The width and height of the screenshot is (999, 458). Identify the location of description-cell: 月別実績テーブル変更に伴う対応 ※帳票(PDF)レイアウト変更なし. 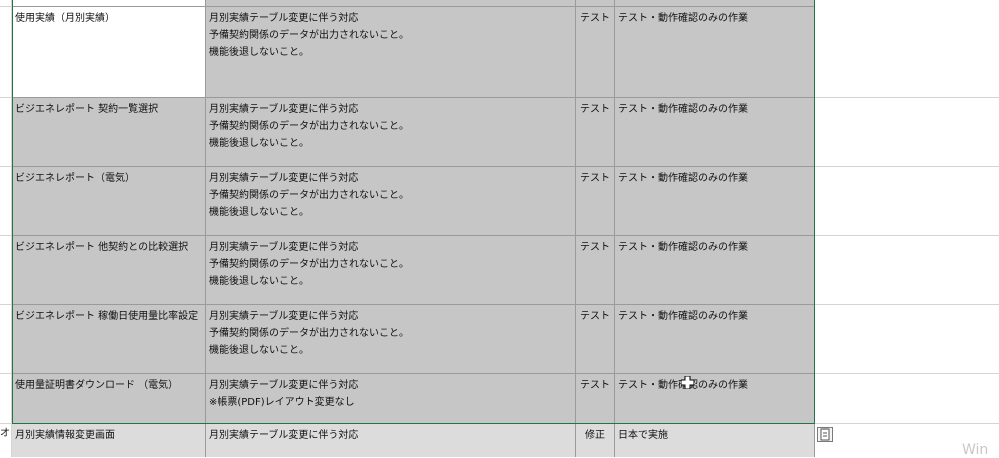
(391, 399).